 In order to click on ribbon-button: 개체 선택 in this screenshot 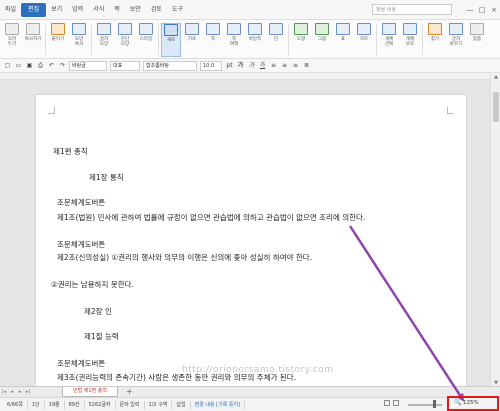, I will do `click(389, 40)`.